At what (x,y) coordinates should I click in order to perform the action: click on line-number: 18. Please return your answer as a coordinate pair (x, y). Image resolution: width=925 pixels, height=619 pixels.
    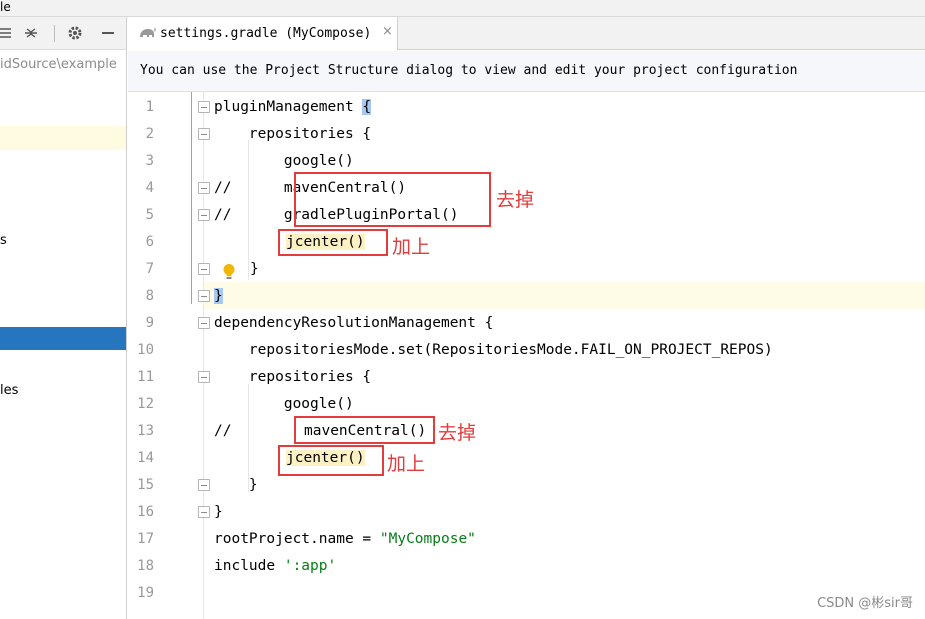
    Looking at the image, I should click on (145, 566).